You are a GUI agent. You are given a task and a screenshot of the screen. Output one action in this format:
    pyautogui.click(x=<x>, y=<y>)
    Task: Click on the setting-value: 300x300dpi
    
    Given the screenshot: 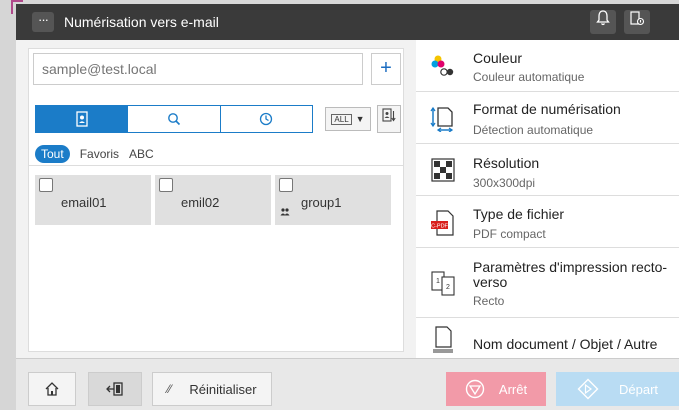 What is the action you would take?
    pyautogui.click(x=504, y=183)
    